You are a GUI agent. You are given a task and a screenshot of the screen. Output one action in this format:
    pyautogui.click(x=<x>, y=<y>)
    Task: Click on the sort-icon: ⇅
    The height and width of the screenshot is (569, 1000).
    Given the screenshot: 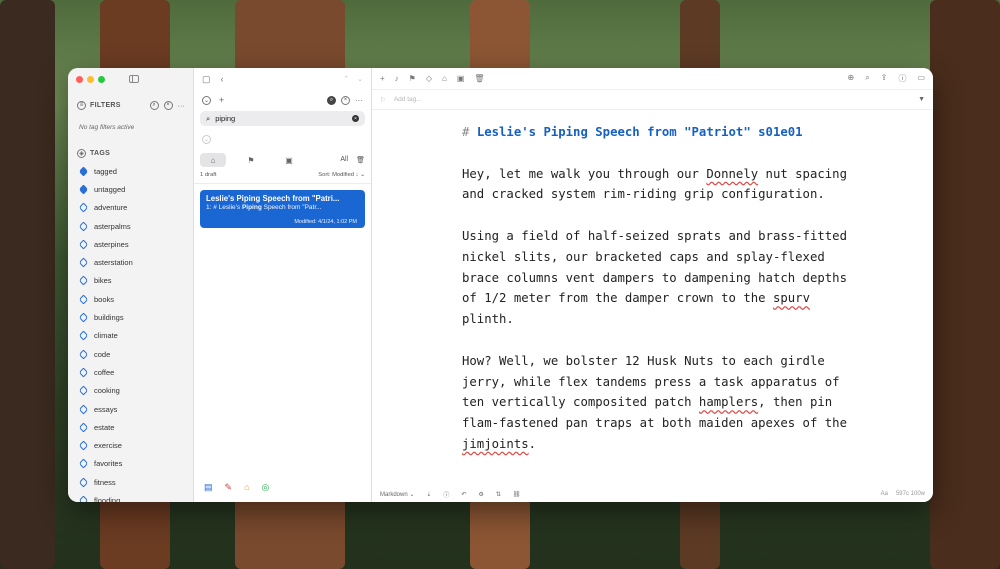 What is the action you would take?
    pyautogui.click(x=498, y=494)
    